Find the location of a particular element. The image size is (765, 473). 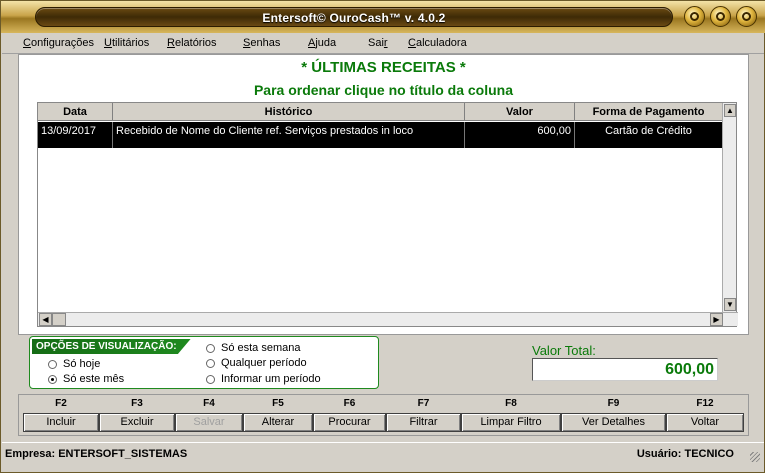

menu-utilitarios: Utilitários is located at coordinates (126, 43).